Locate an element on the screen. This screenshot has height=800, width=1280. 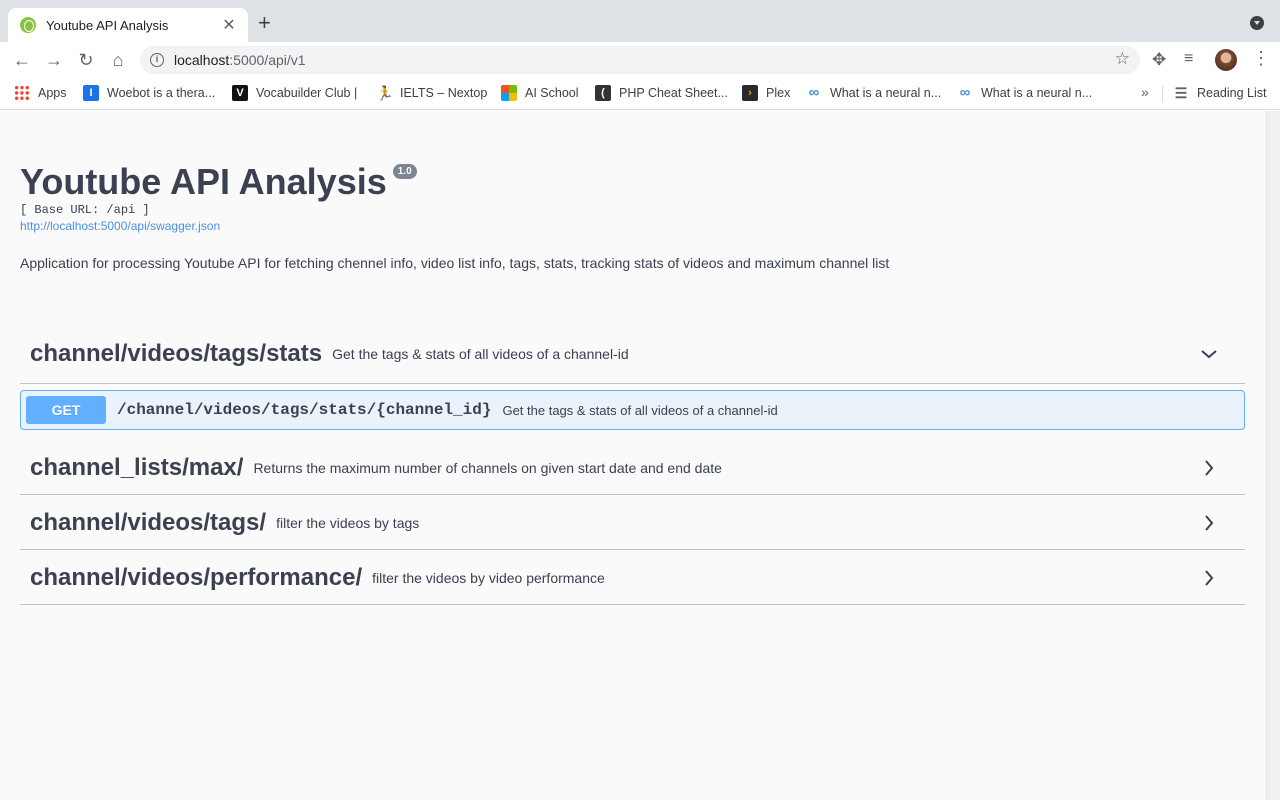
browser-tab: Youtube API Analysis ✕ is located at coordinates (128, 25).